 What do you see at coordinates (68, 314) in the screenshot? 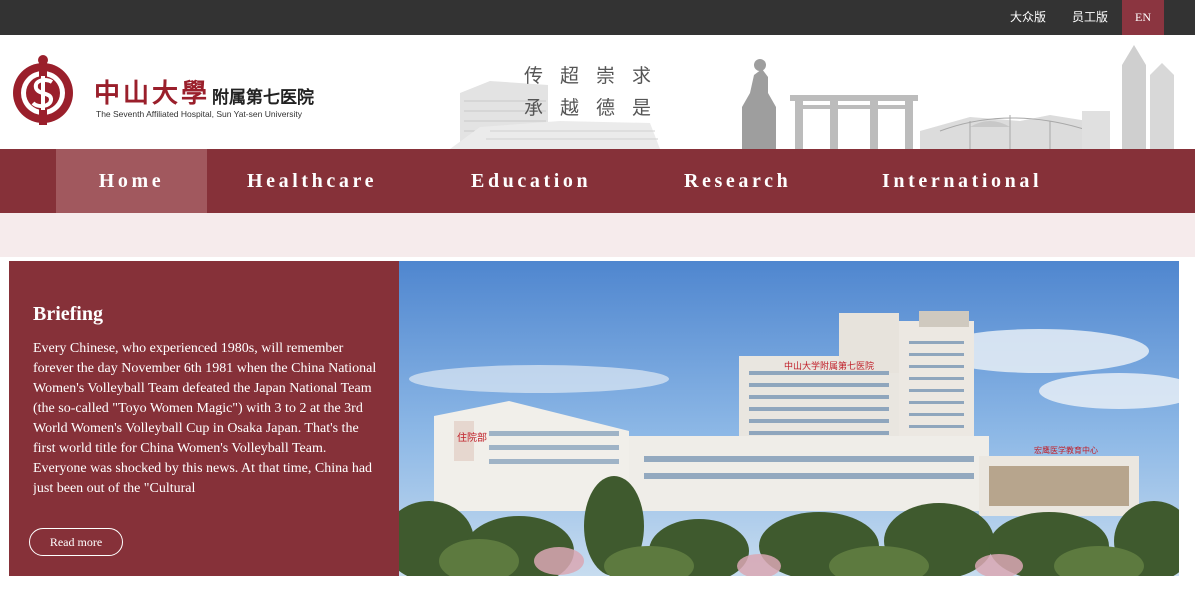
I see `briefing-title: Briefing` at bounding box center [68, 314].